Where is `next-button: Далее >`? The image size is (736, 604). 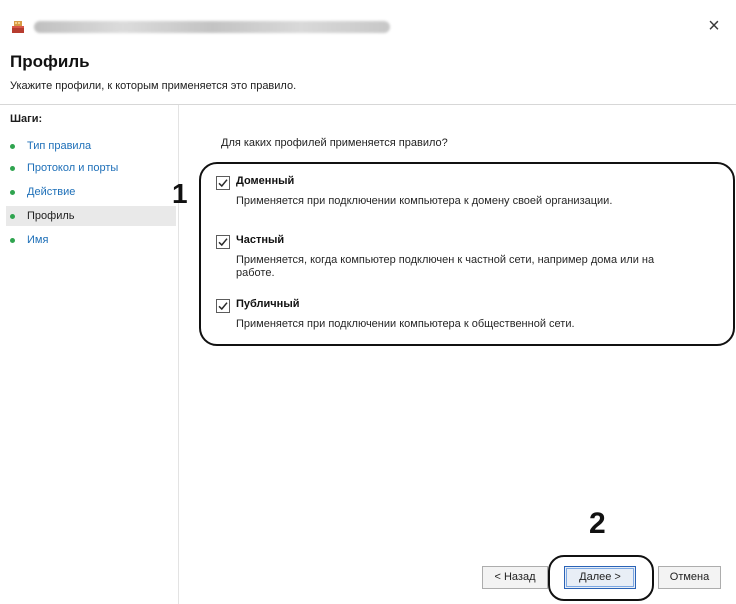
next-button: Далее > is located at coordinates (600, 577).